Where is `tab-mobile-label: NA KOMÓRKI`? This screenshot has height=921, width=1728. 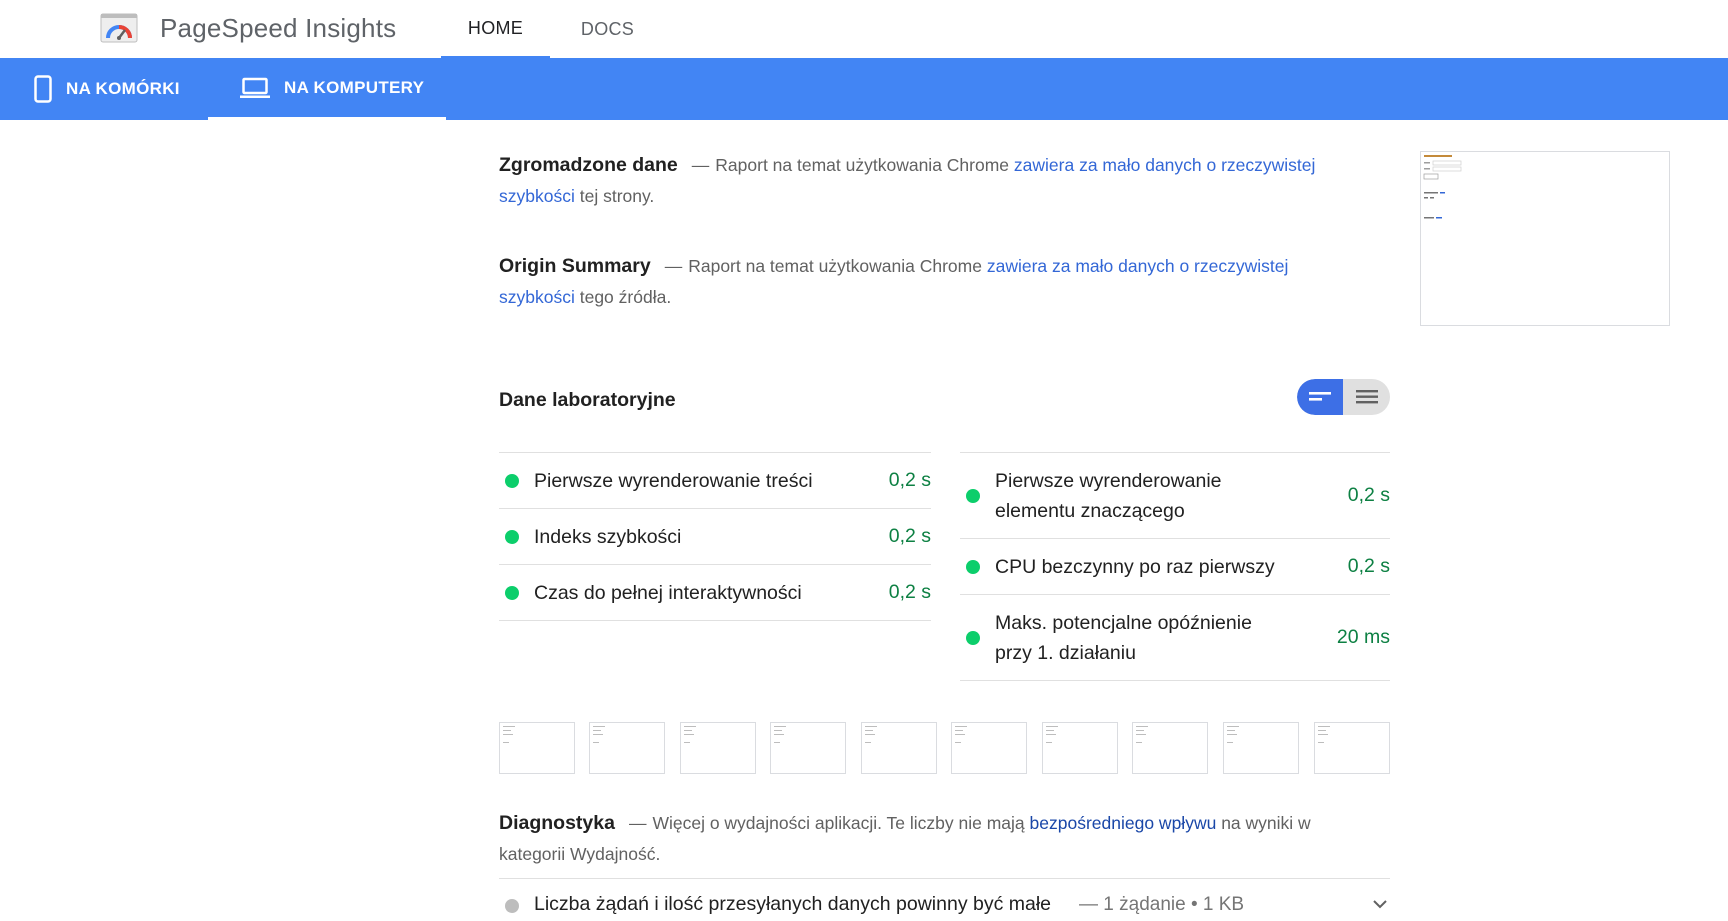
tab-mobile-label: NA KOMÓRKI is located at coordinates (123, 88).